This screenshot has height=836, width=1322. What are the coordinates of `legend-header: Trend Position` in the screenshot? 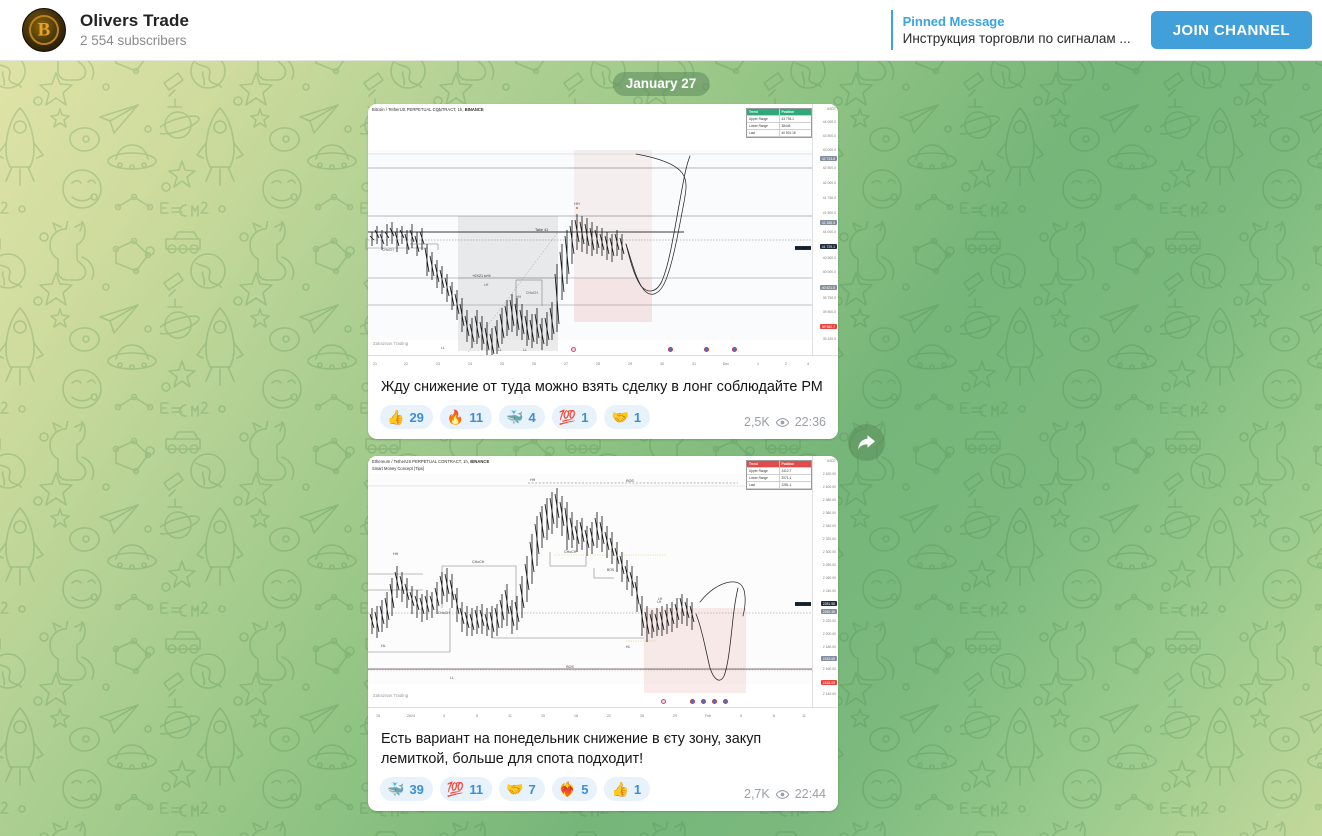 It's located at (779, 464).